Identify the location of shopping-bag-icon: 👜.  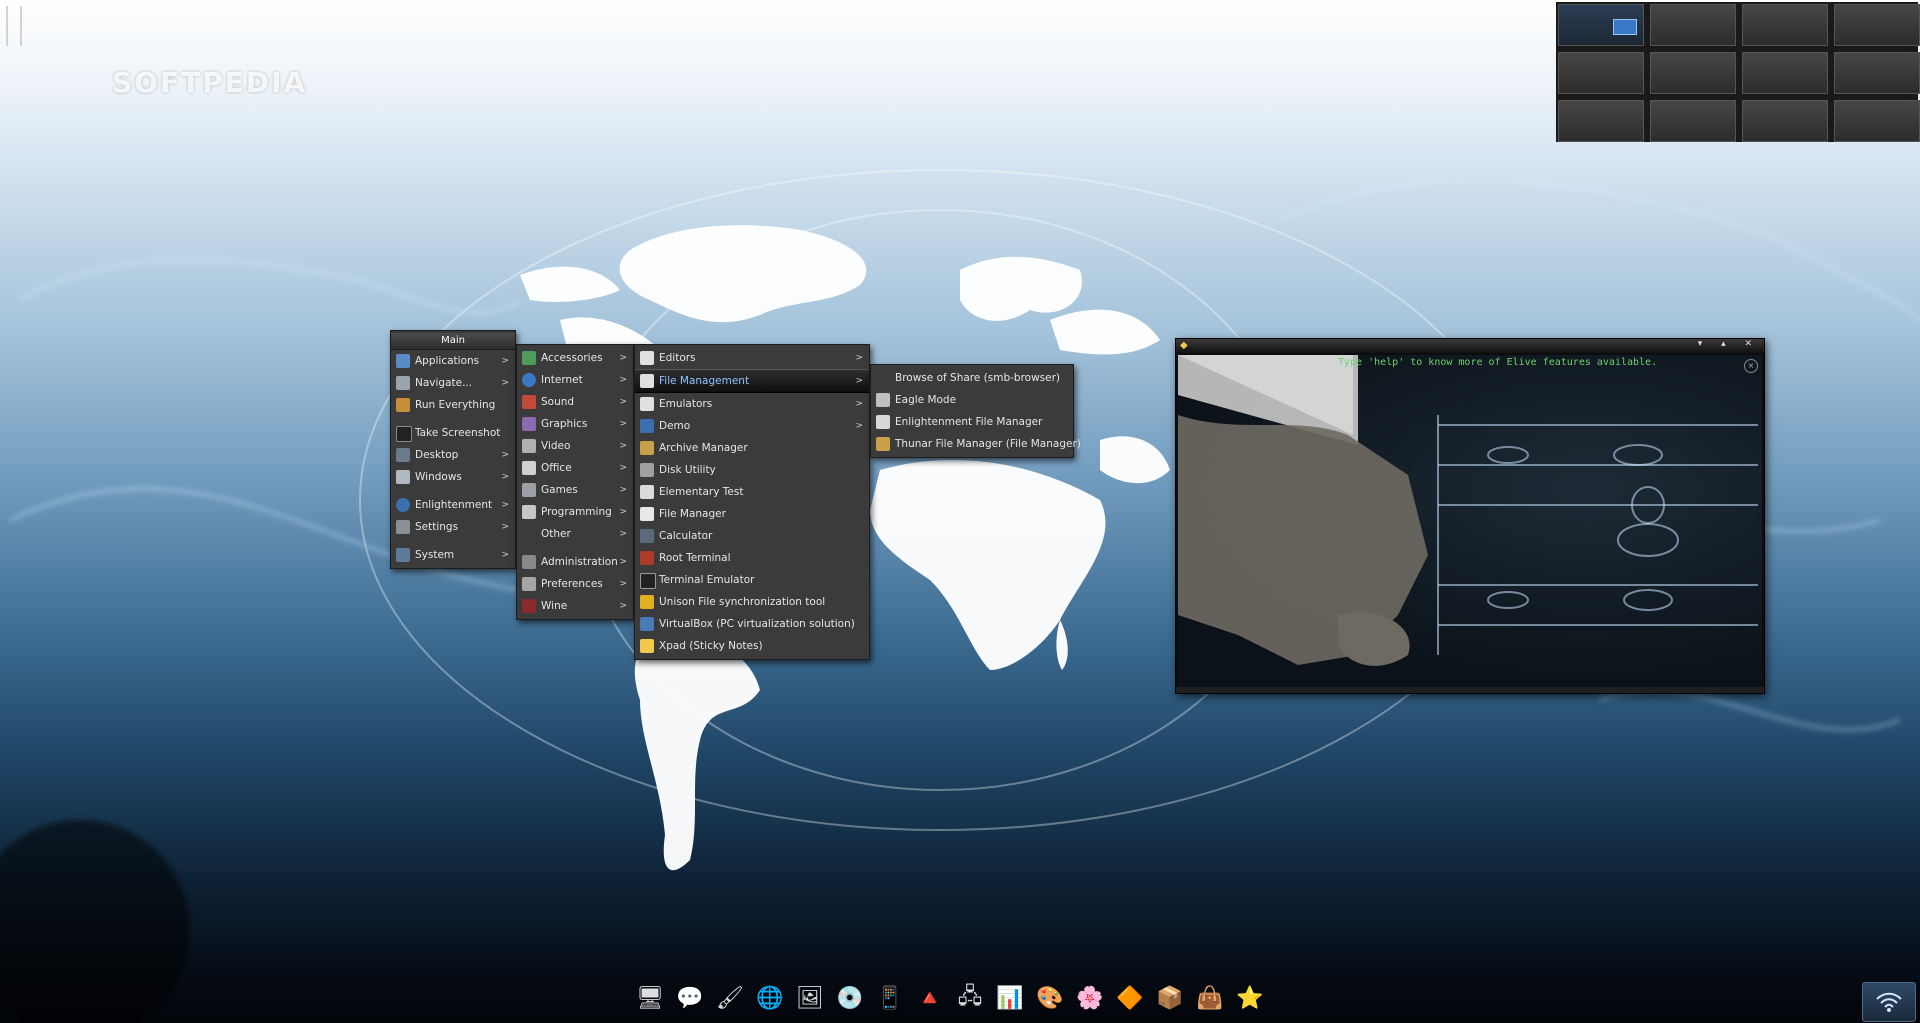
(1210, 998).